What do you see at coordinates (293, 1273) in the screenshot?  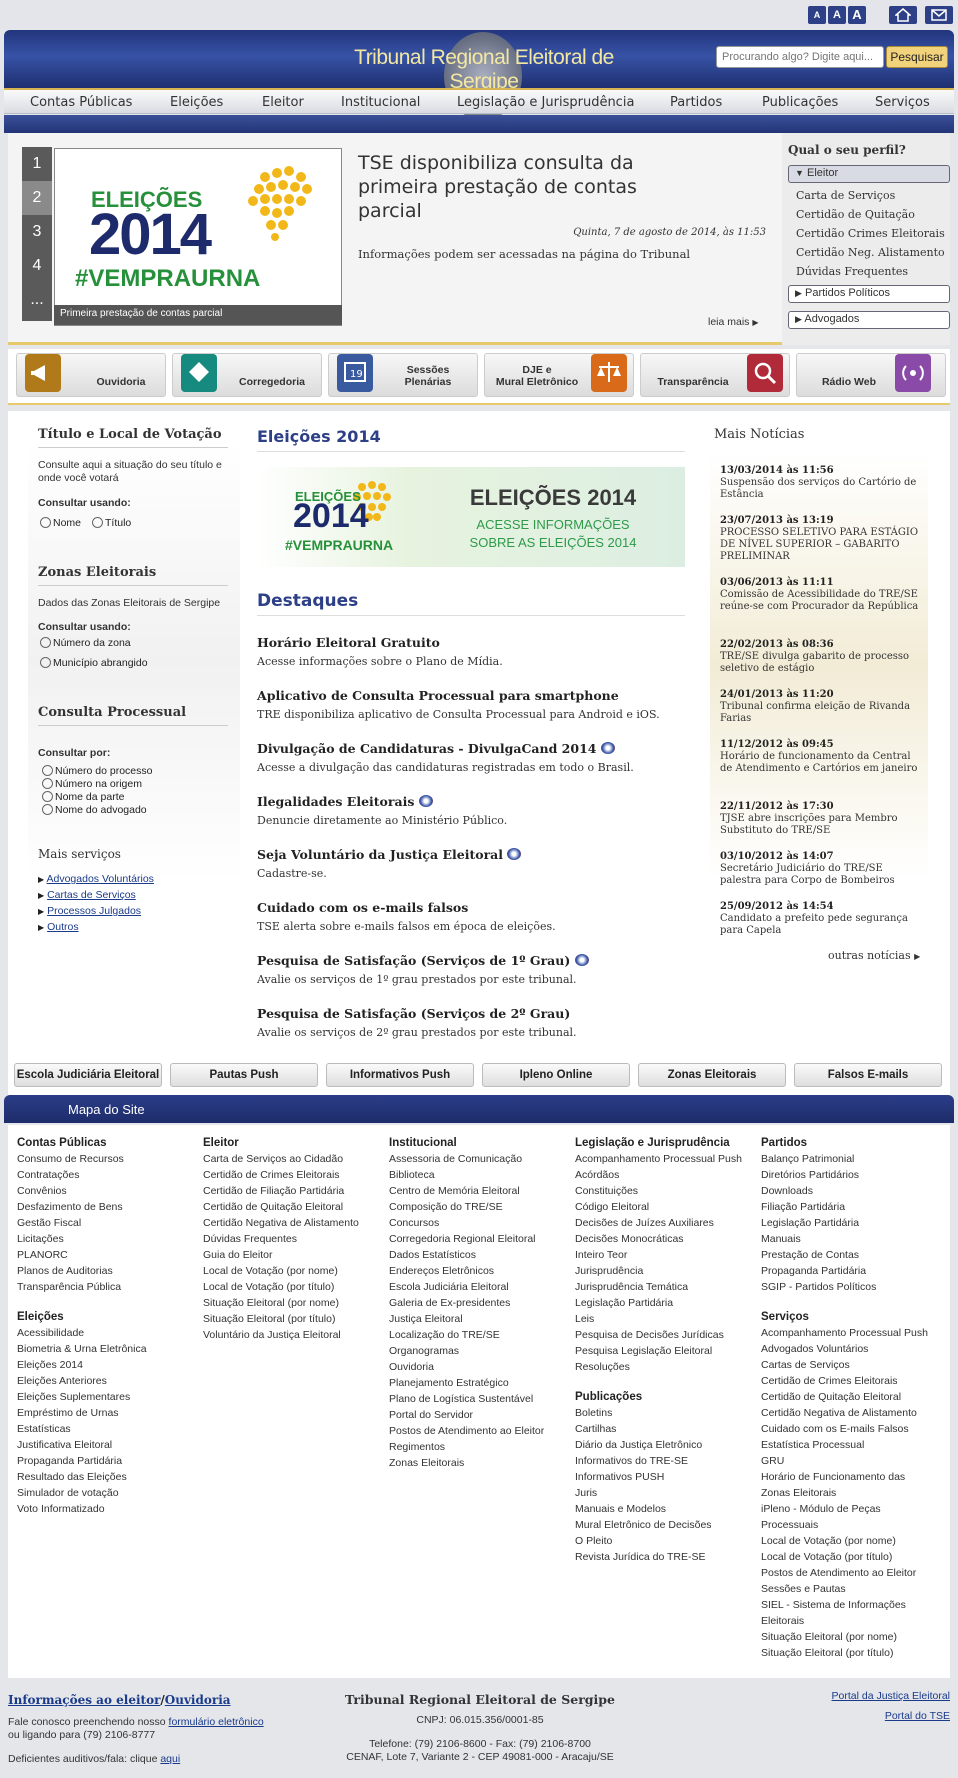 I see `sitemap-link: Local de Votação (por nome)` at bounding box center [293, 1273].